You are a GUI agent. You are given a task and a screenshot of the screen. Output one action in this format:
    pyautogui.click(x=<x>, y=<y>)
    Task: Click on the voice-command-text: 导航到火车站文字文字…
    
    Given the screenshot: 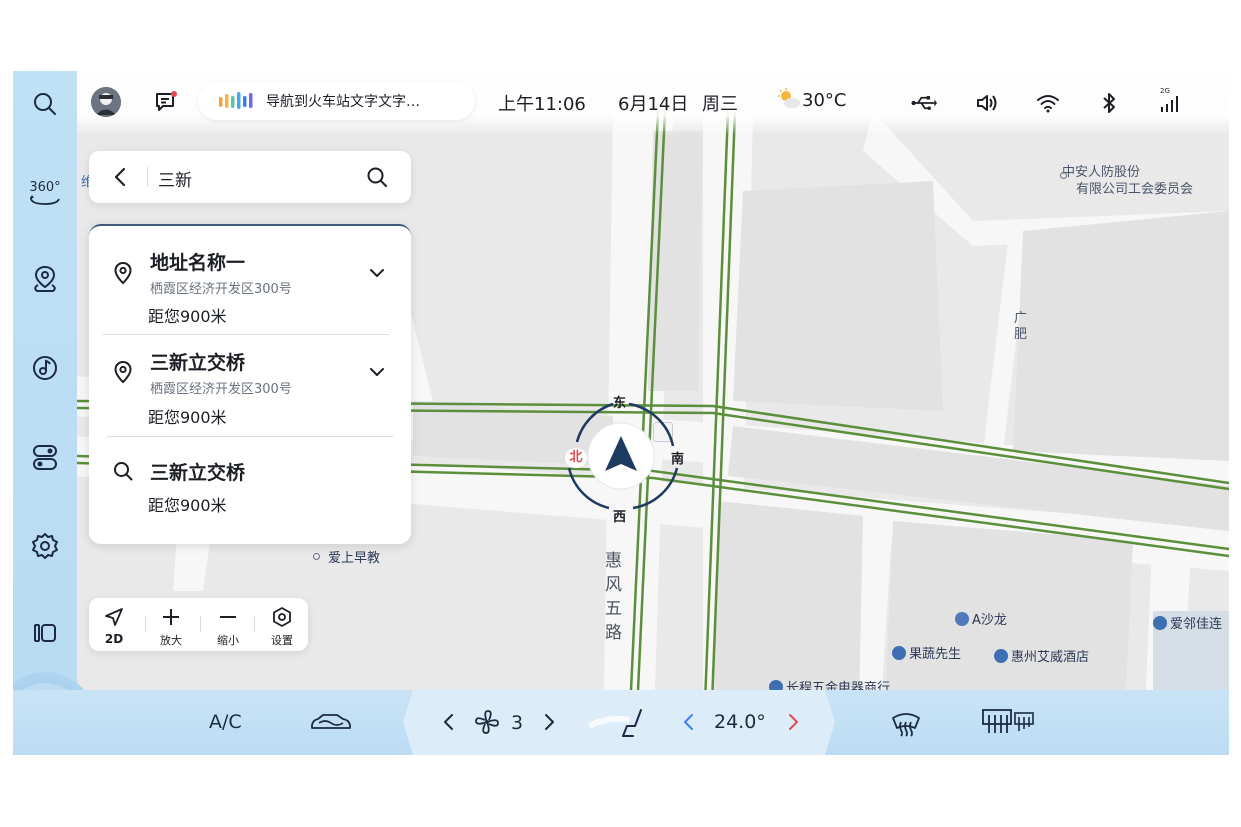 What is the action you would take?
    pyautogui.click(x=343, y=102)
    